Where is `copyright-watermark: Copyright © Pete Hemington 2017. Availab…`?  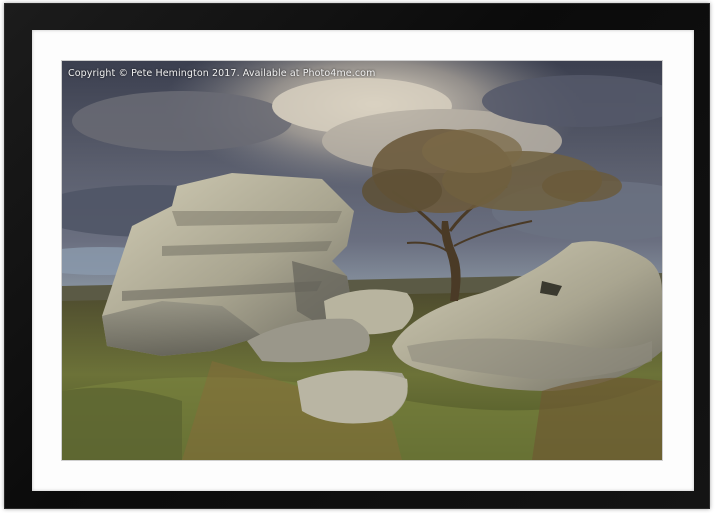 copyright-watermark: Copyright © Pete Hemington 2017. Availab… is located at coordinates (222, 73).